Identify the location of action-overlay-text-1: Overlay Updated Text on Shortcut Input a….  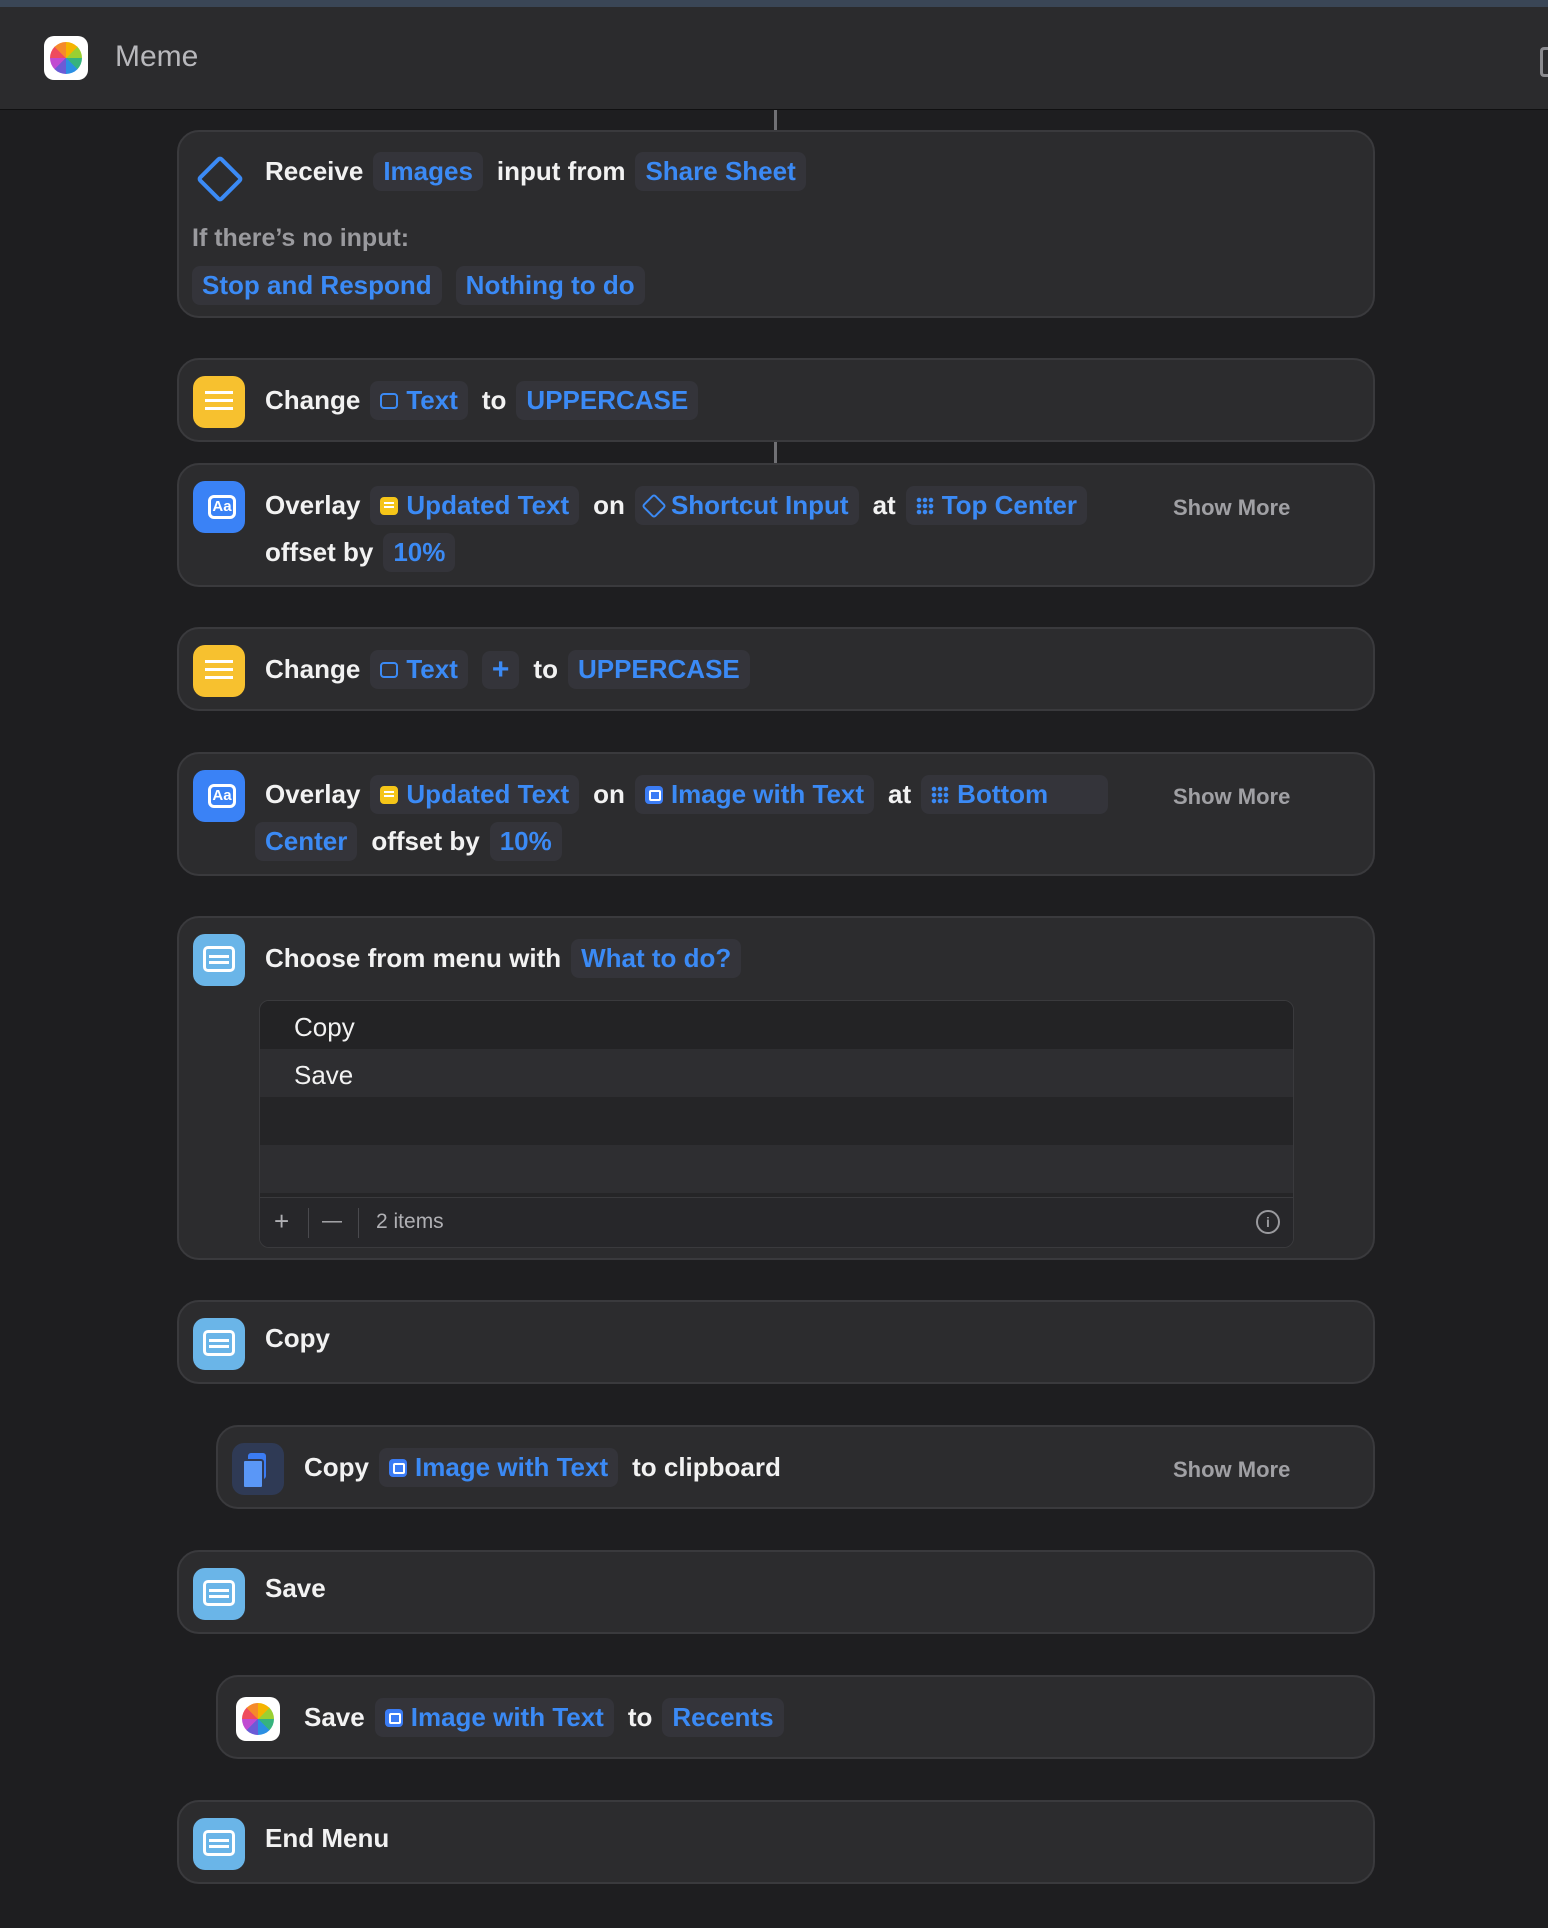
(776, 525).